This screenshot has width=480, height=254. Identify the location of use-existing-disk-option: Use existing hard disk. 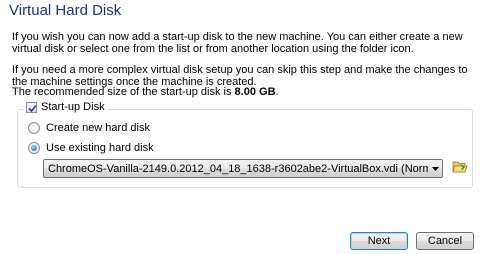
(91, 148).